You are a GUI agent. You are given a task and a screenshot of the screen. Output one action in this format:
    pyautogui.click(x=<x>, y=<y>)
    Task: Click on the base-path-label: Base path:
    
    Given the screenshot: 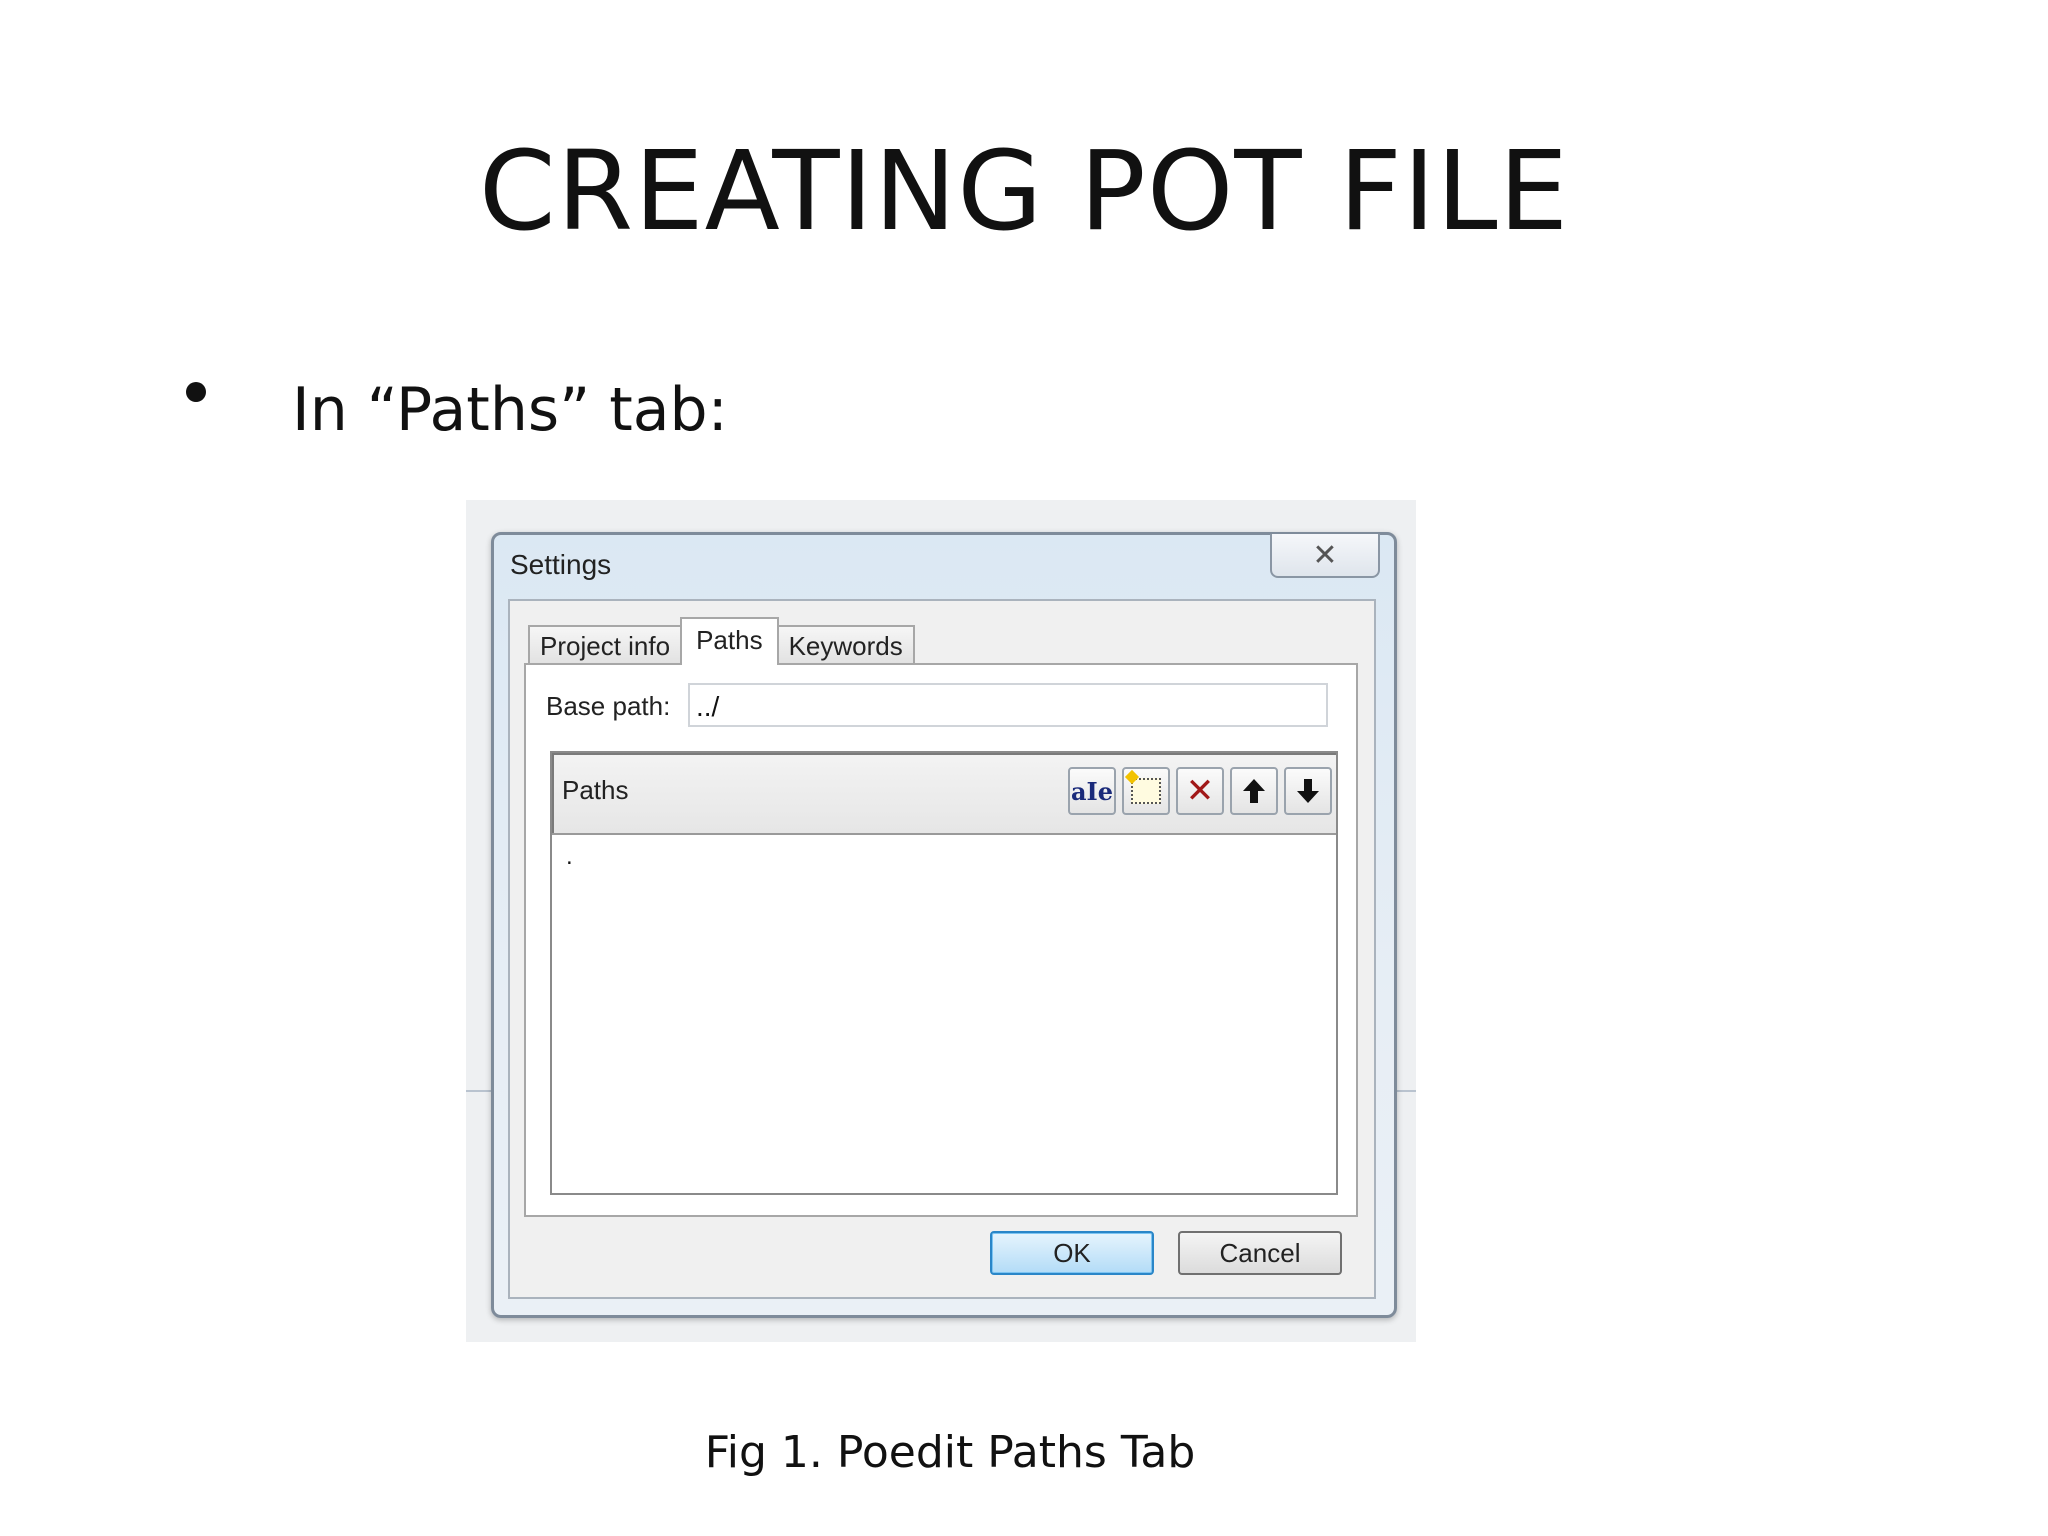 What is the action you would take?
    pyautogui.click(x=608, y=706)
    